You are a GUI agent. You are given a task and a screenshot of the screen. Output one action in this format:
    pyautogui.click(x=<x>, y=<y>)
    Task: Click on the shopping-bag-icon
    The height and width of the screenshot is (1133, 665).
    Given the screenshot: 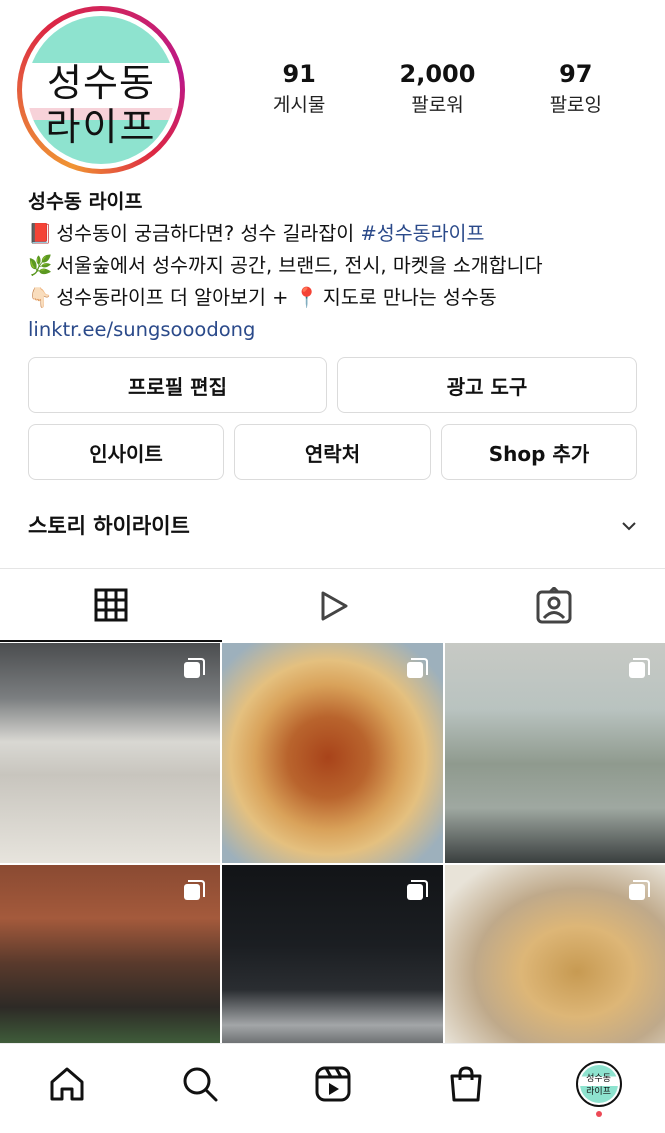 What is the action you would take?
    pyautogui.click(x=465, y=1083)
    